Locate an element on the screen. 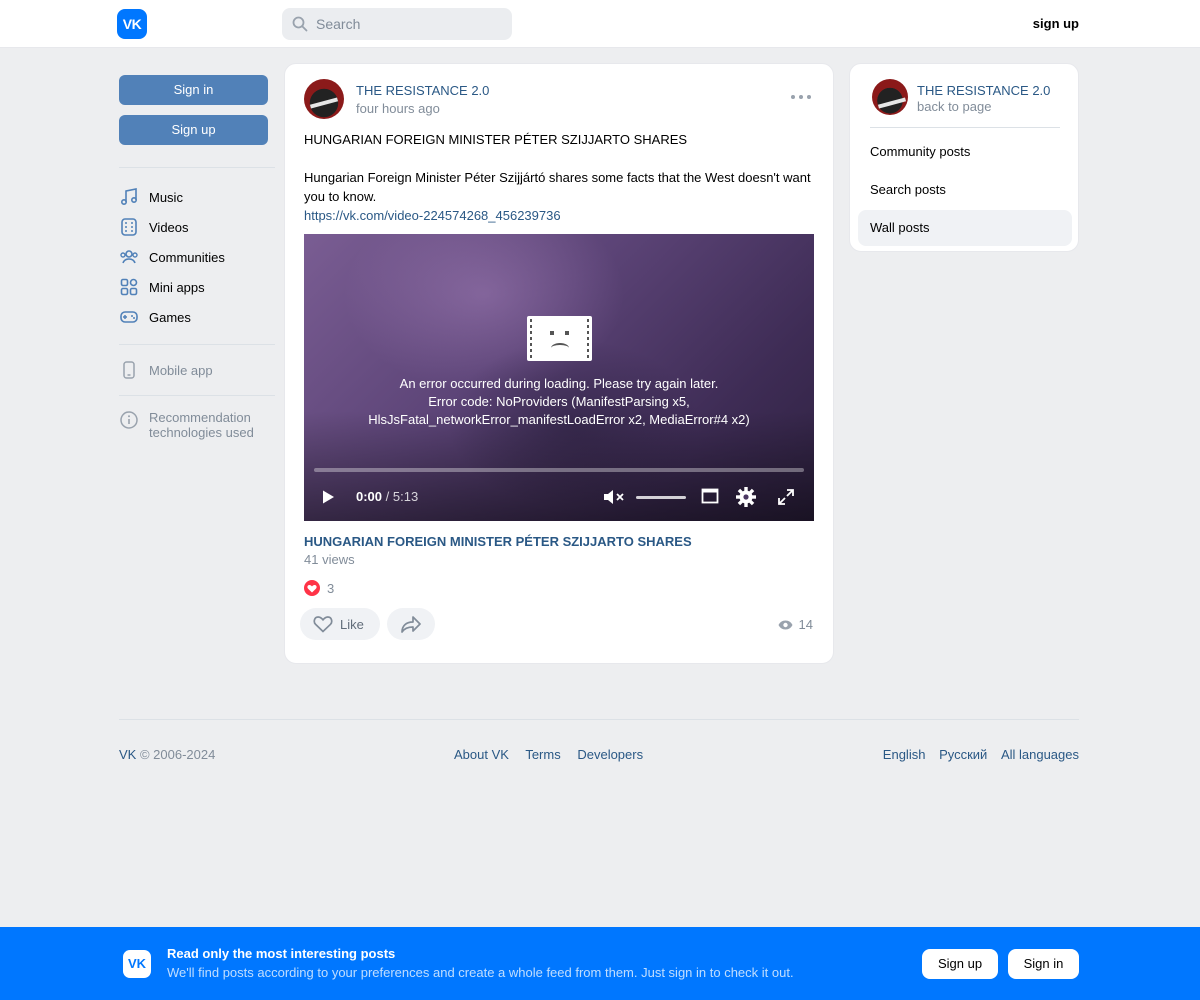 This screenshot has width=1200, height=1000. phone-icon is located at coordinates (129, 370).